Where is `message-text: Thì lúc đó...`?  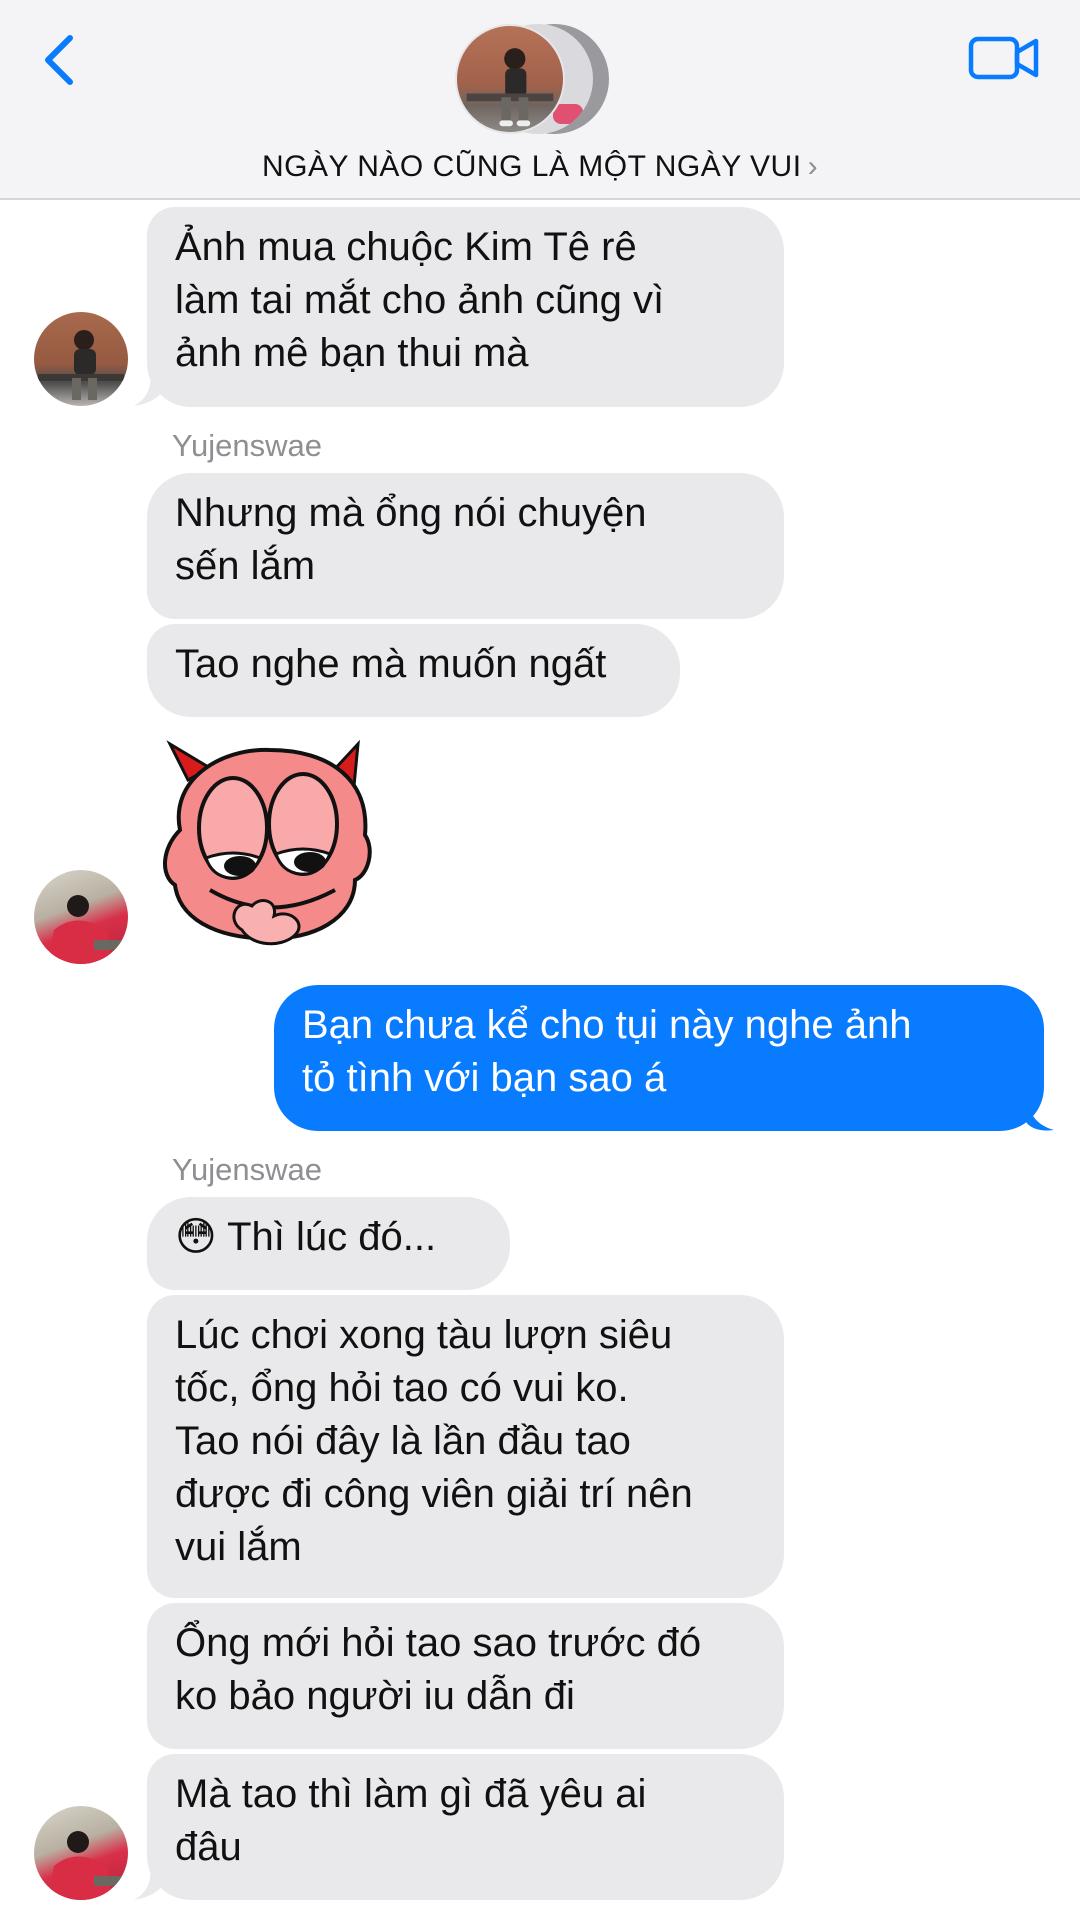
message-text: Thì lúc đó... is located at coordinates (332, 1237).